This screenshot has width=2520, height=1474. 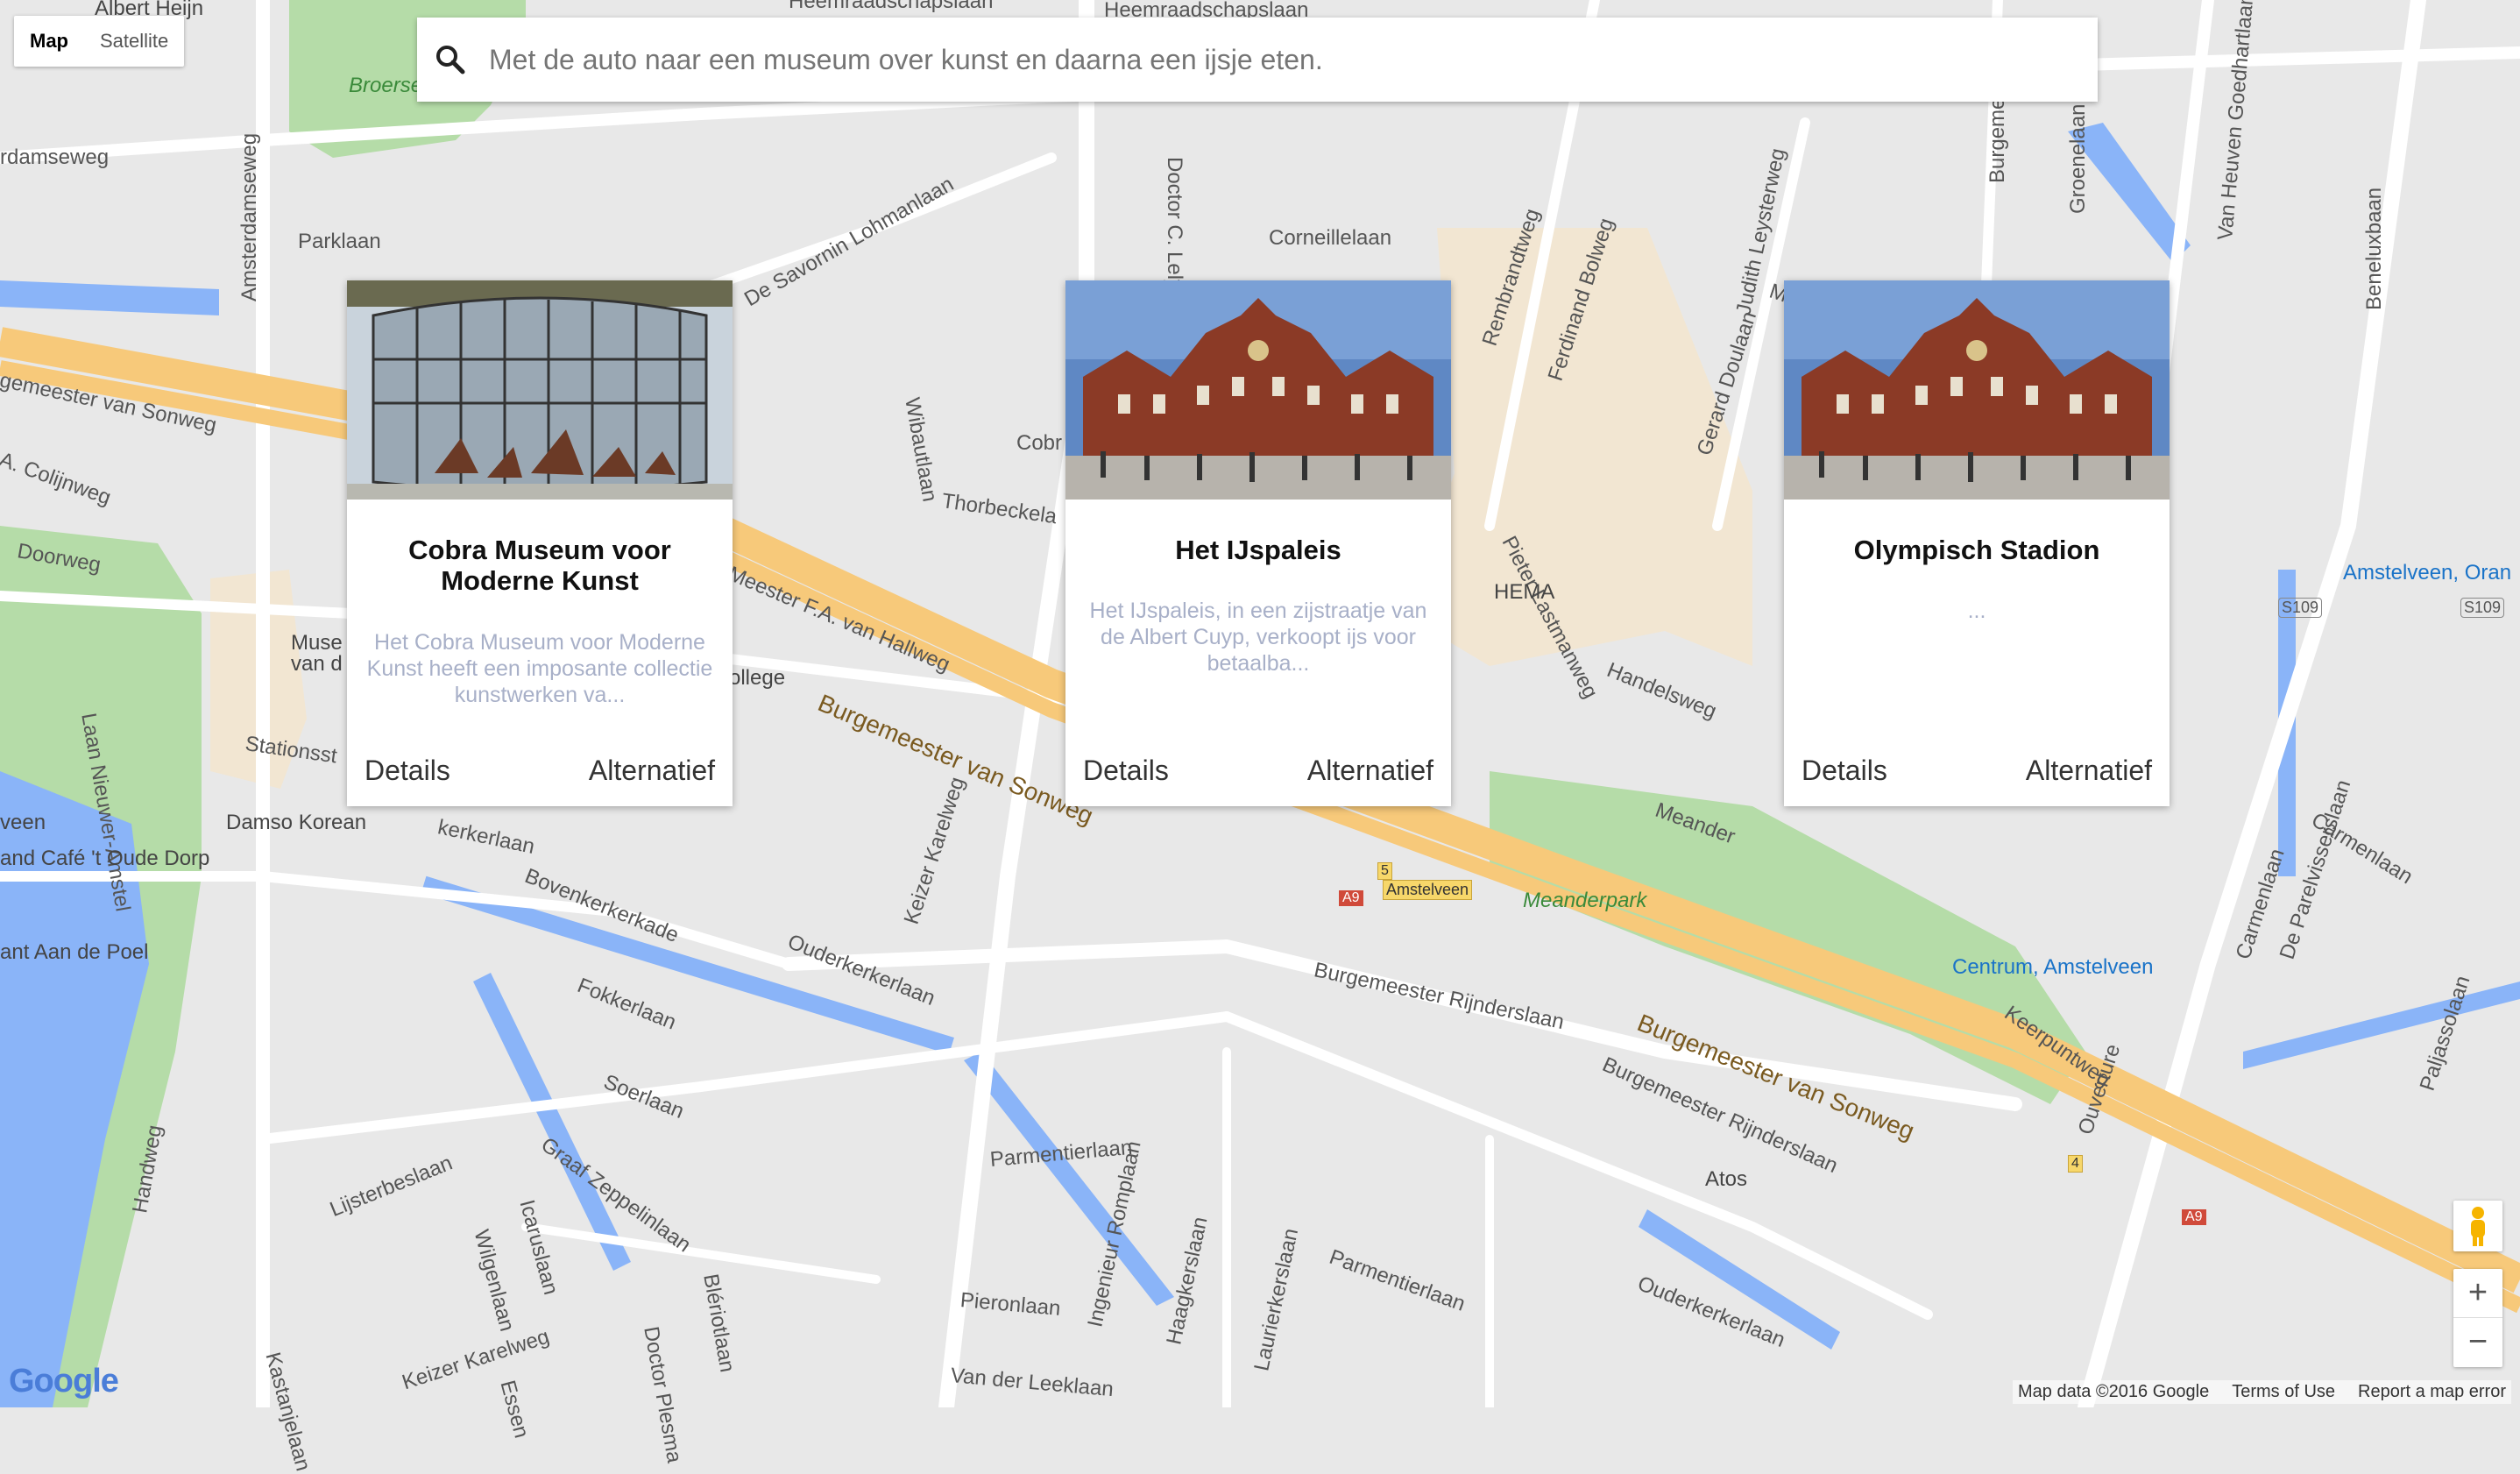 I want to click on map-label: ollege, so click(x=757, y=678).